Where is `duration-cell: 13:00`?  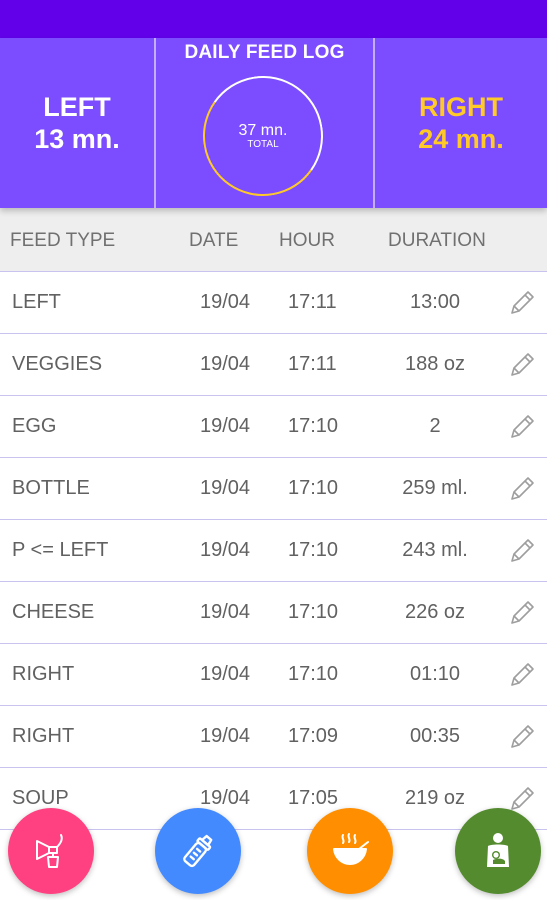 duration-cell: 13:00 is located at coordinates (435, 302).